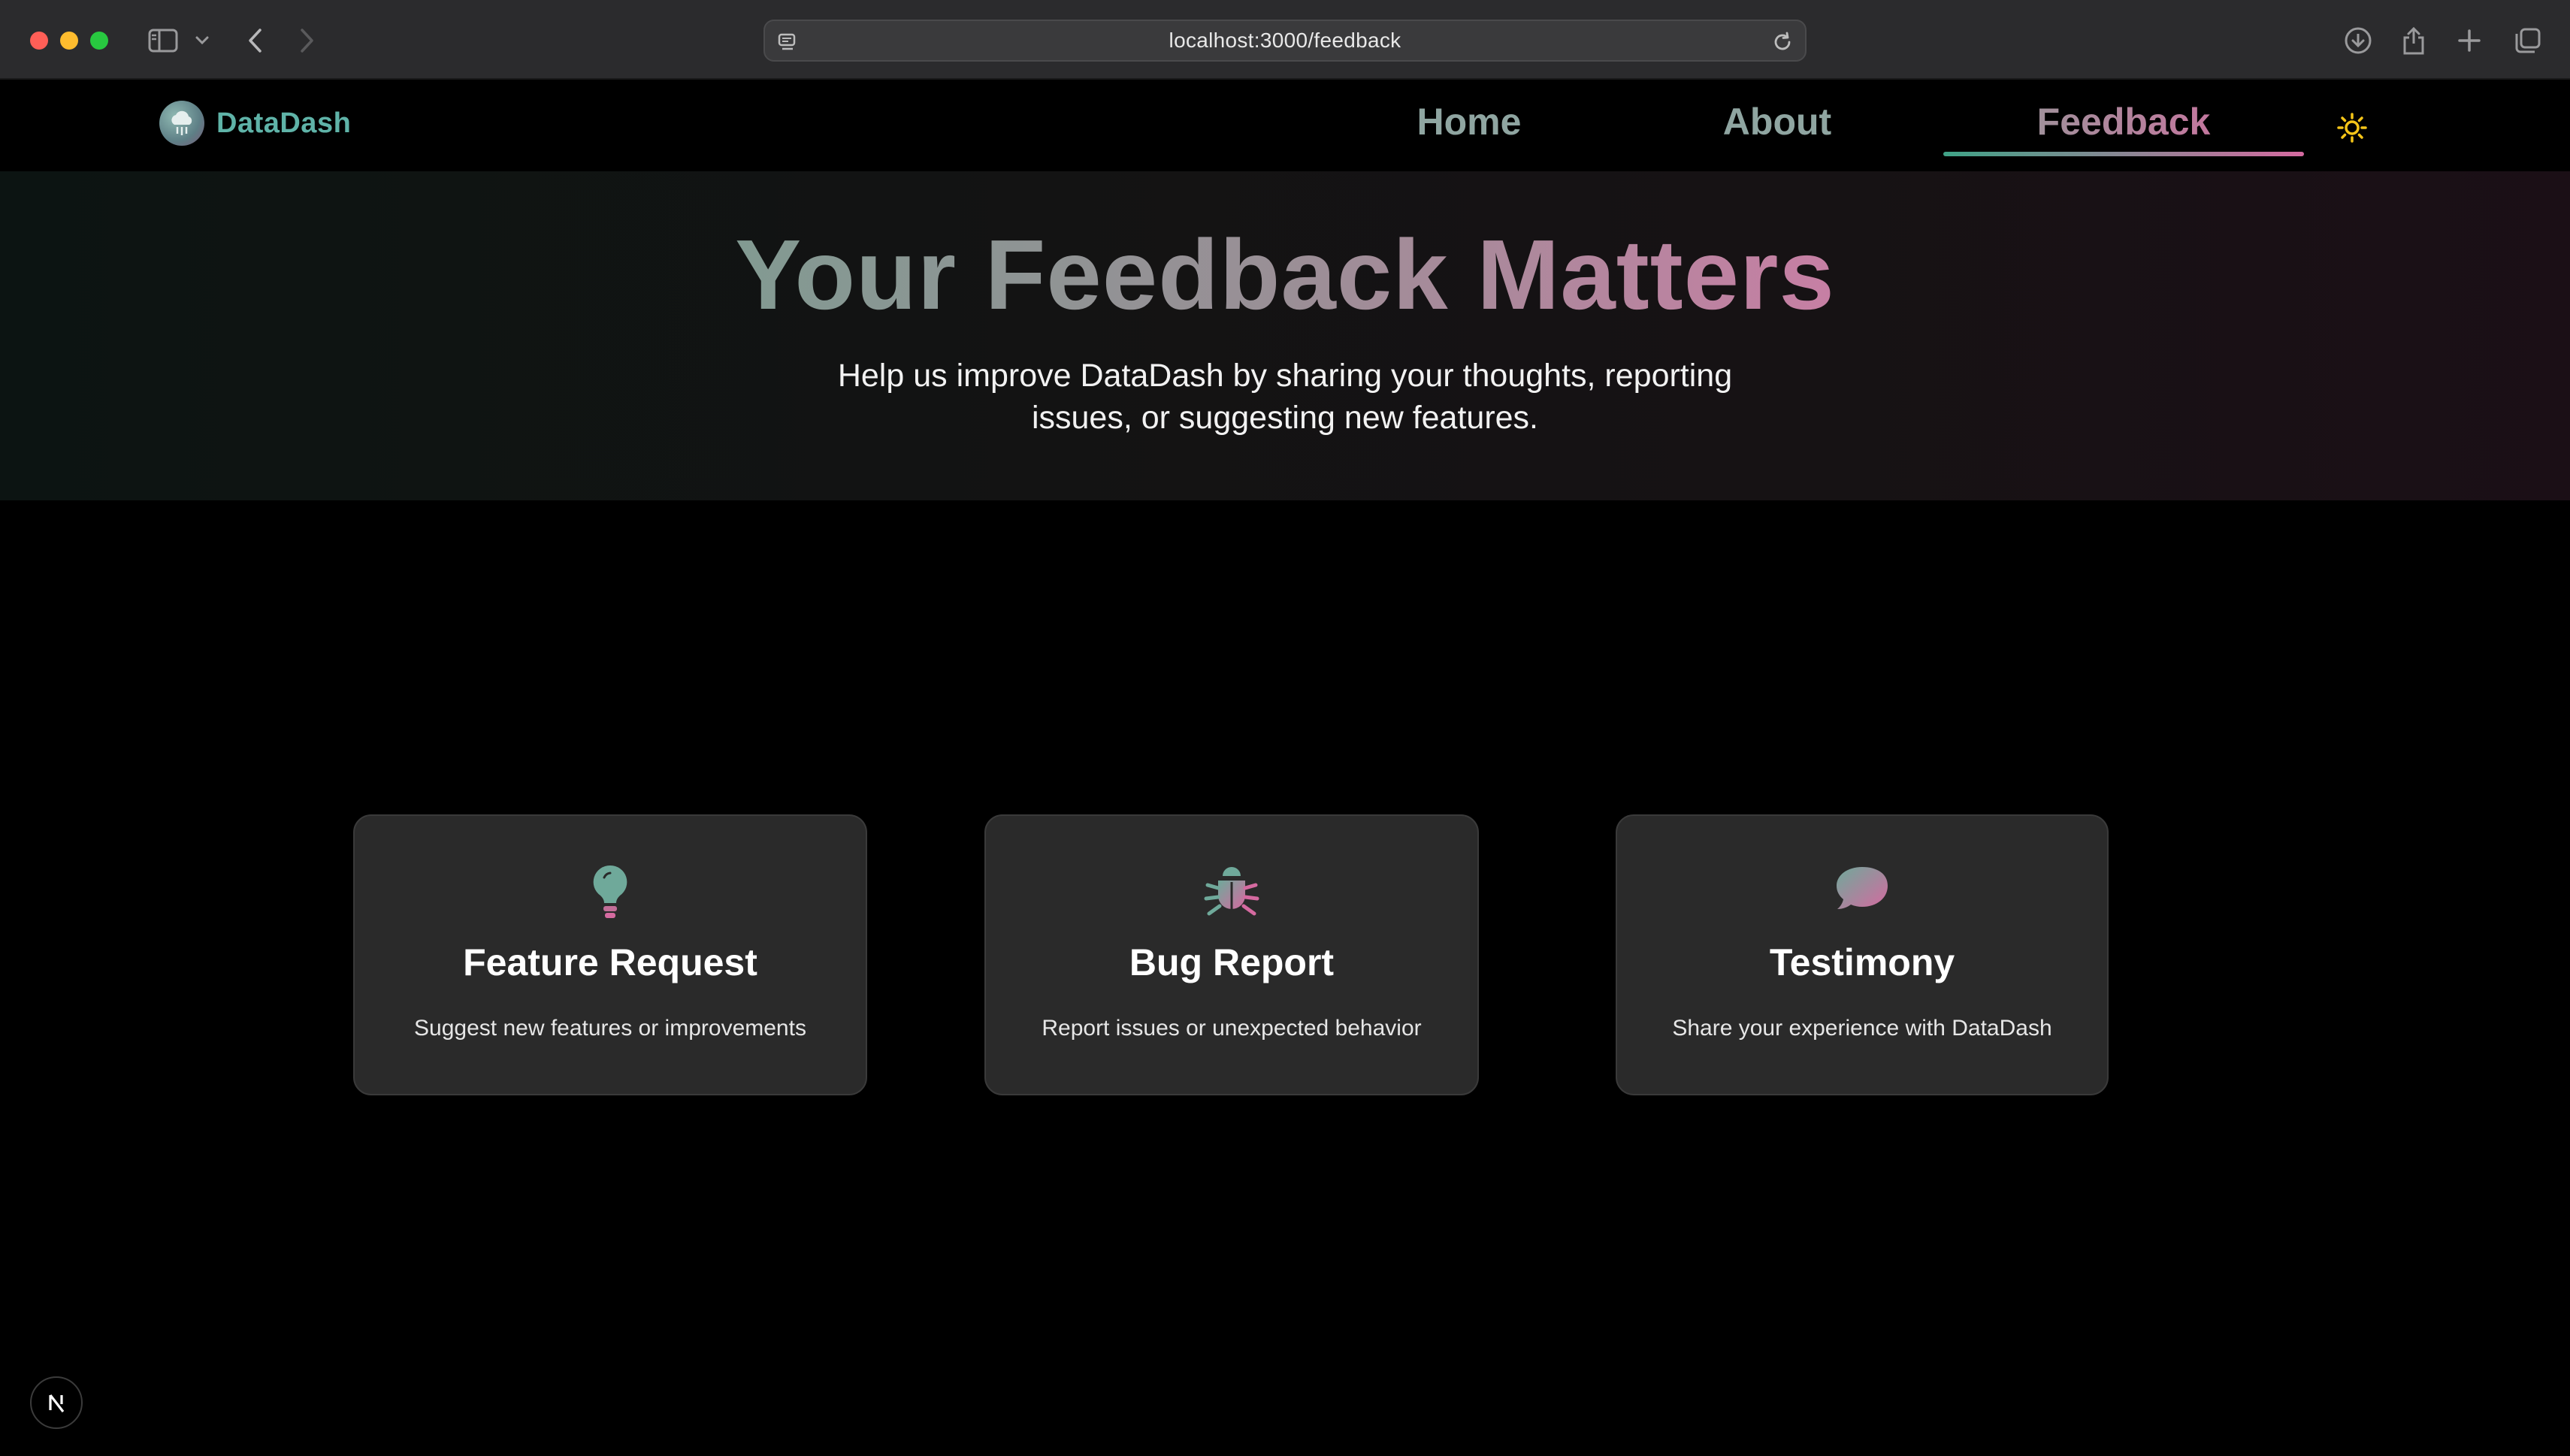  Describe the element at coordinates (1231, 892) in the screenshot. I see `bug-icon` at that location.